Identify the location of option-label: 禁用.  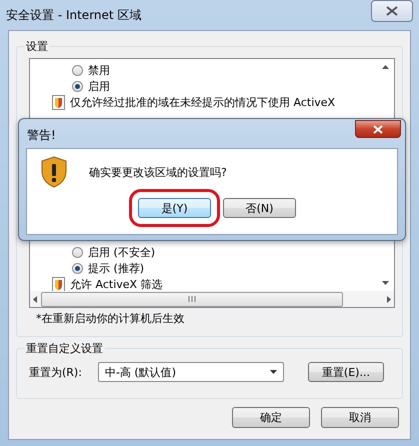
(99, 70).